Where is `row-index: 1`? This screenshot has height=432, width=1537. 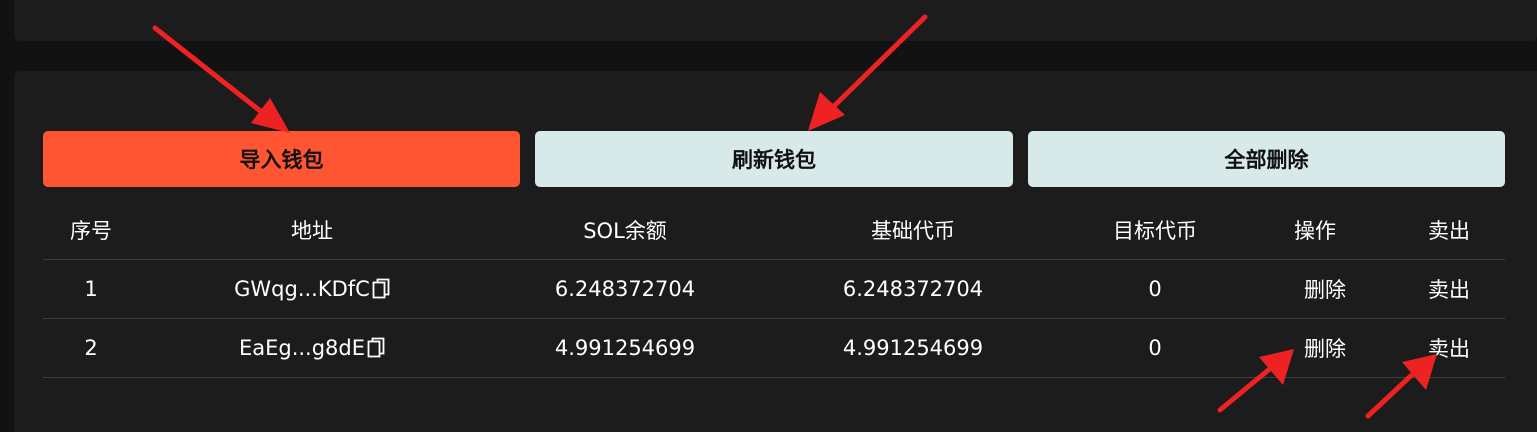
row-index: 1 is located at coordinates (91, 289).